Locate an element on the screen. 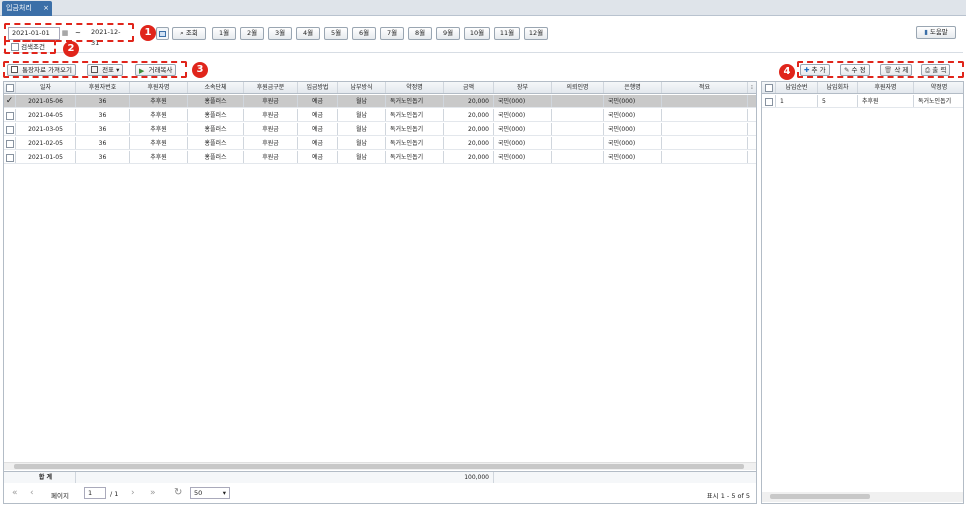 The height and width of the screenshot is (506, 966). pagination-bar: « ‹ 페이지 1 / 1 › » ↻ 50 ▾ 표시 1 - 5 of 5 is located at coordinates (380, 493).